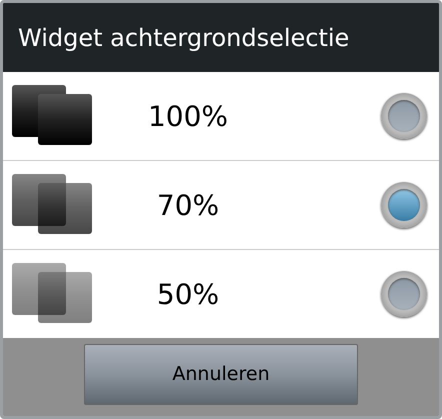 The height and width of the screenshot is (419, 442). Describe the element at coordinates (188, 294) in the screenshot. I see `option-label: 50%` at that location.